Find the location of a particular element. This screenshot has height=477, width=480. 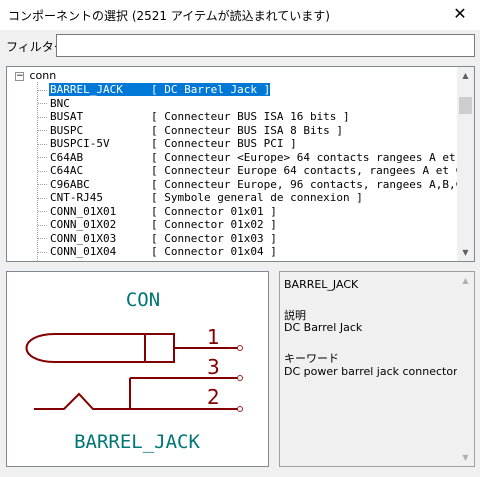

collapse-icon: − is located at coordinates (19, 76).